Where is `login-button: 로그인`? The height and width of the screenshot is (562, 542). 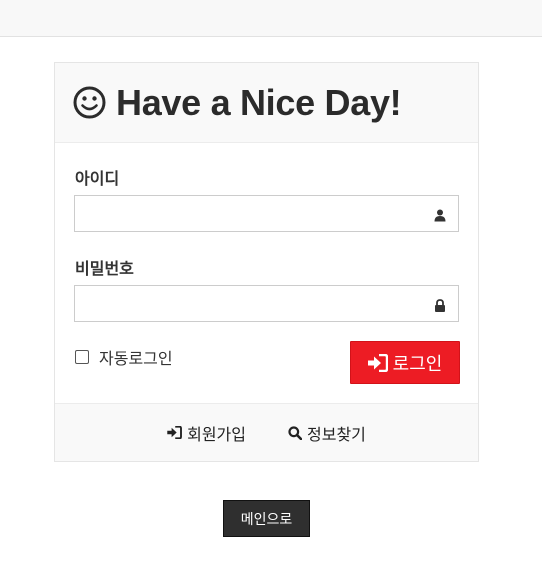
login-button: 로그인 is located at coordinates (405, 362).